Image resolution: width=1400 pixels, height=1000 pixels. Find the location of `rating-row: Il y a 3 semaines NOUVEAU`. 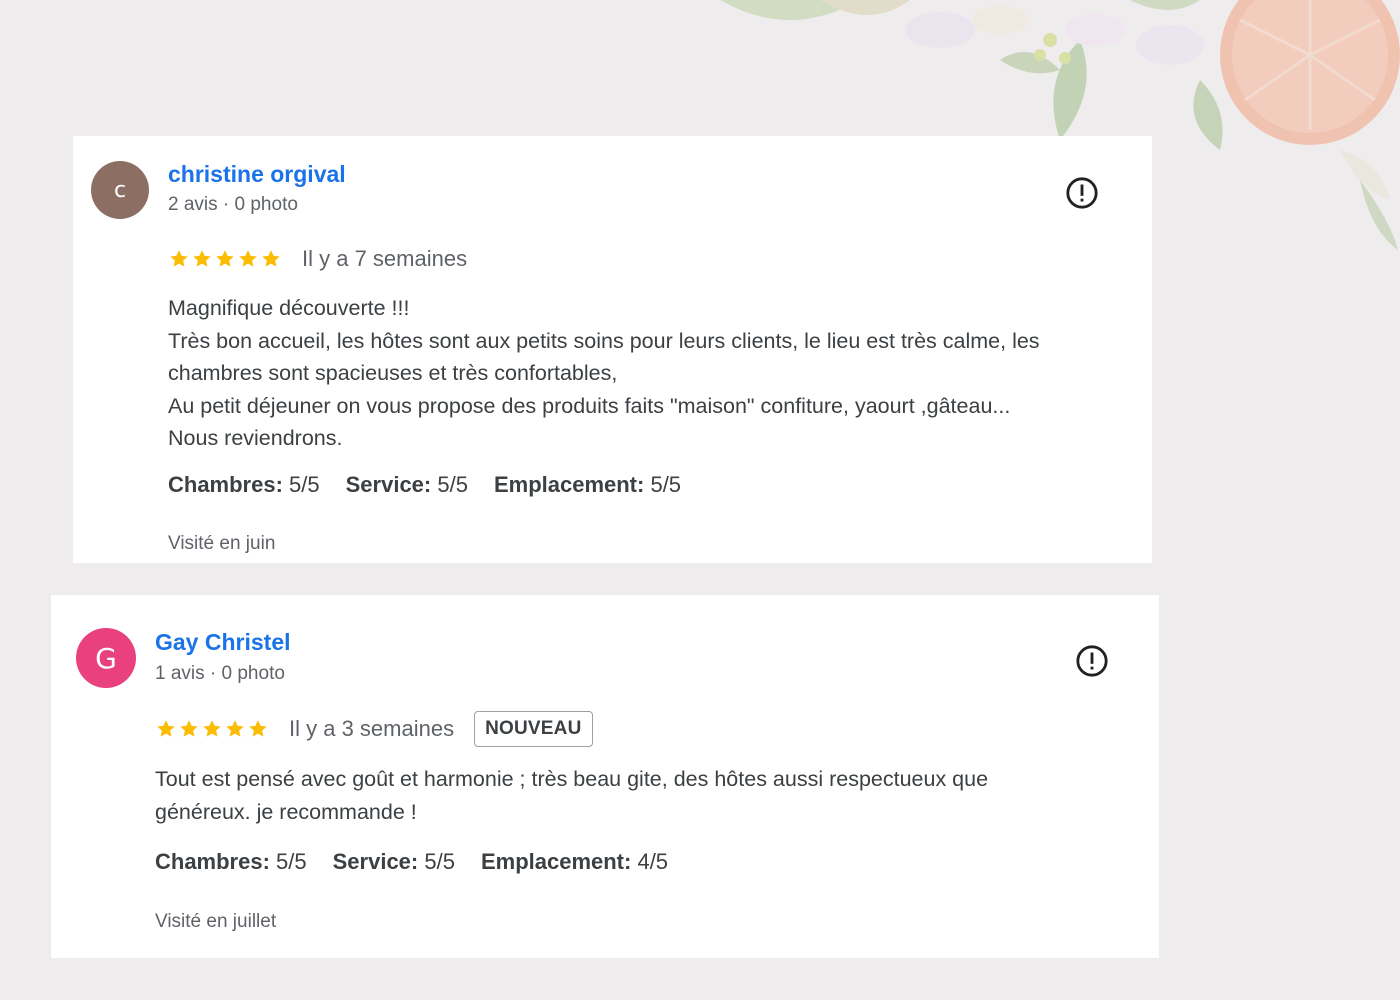

rating-row: Il y a 3 semaines NOUVEAU is located at coordinates (374, 729).